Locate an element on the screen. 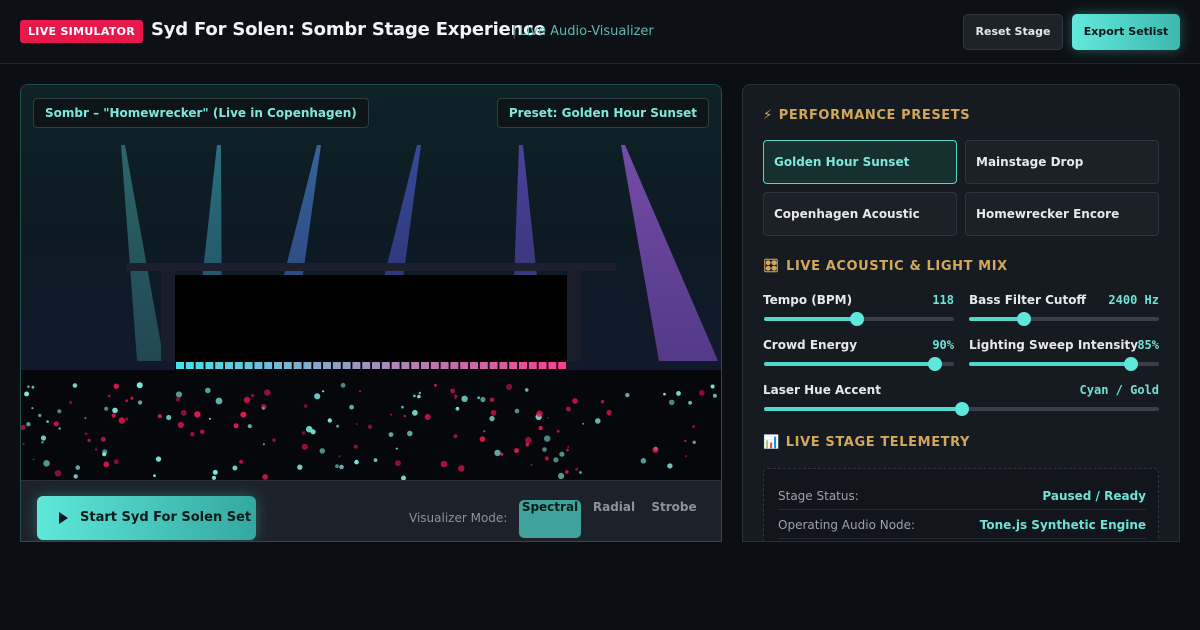  bass-filter-slider-thumb is located at coordinates (1024, 319).